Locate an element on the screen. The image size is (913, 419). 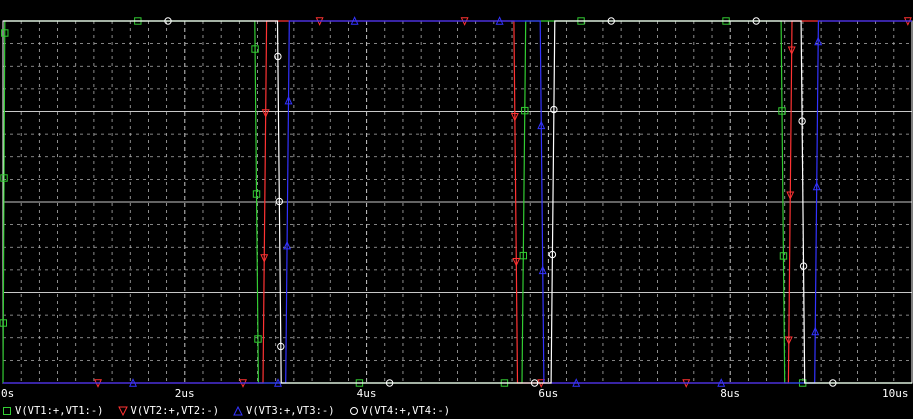
legend-item: V(VT4:+,VT4:-) is located at coordinates (400, 411).